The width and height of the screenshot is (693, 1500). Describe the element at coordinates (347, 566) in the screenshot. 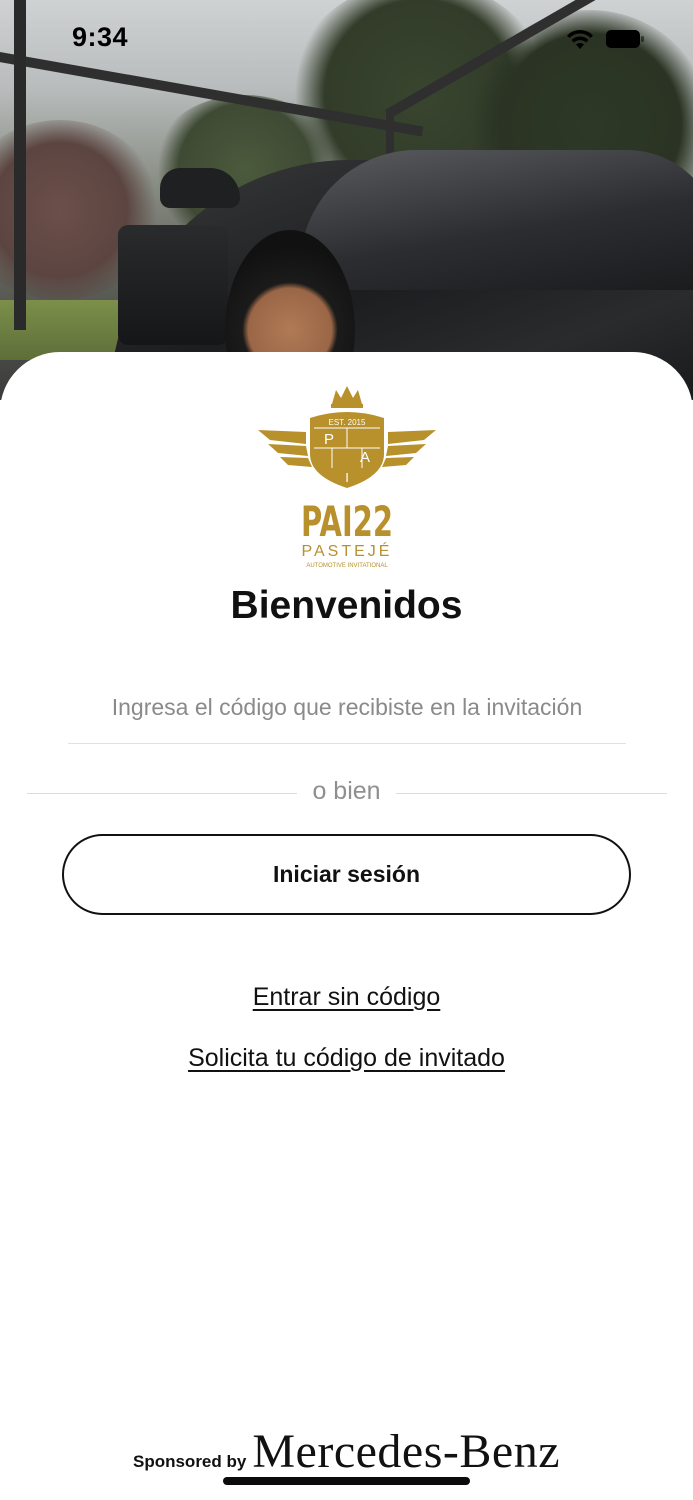

I see `logo-tagline: AUTOMOTIVE INVITATIONAL` at that location.